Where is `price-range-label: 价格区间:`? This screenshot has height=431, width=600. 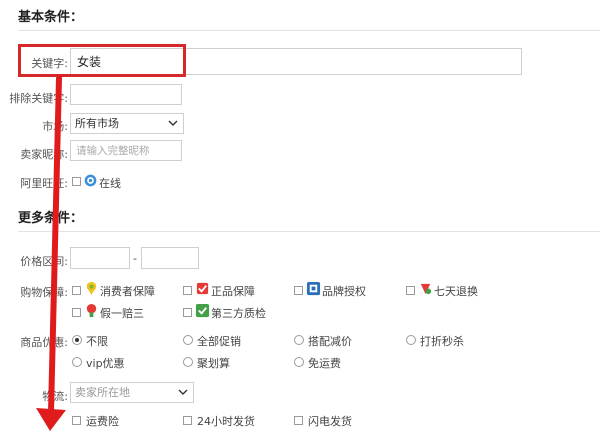 price-range-label: 价格区间: is located at coordinates (44, 261).